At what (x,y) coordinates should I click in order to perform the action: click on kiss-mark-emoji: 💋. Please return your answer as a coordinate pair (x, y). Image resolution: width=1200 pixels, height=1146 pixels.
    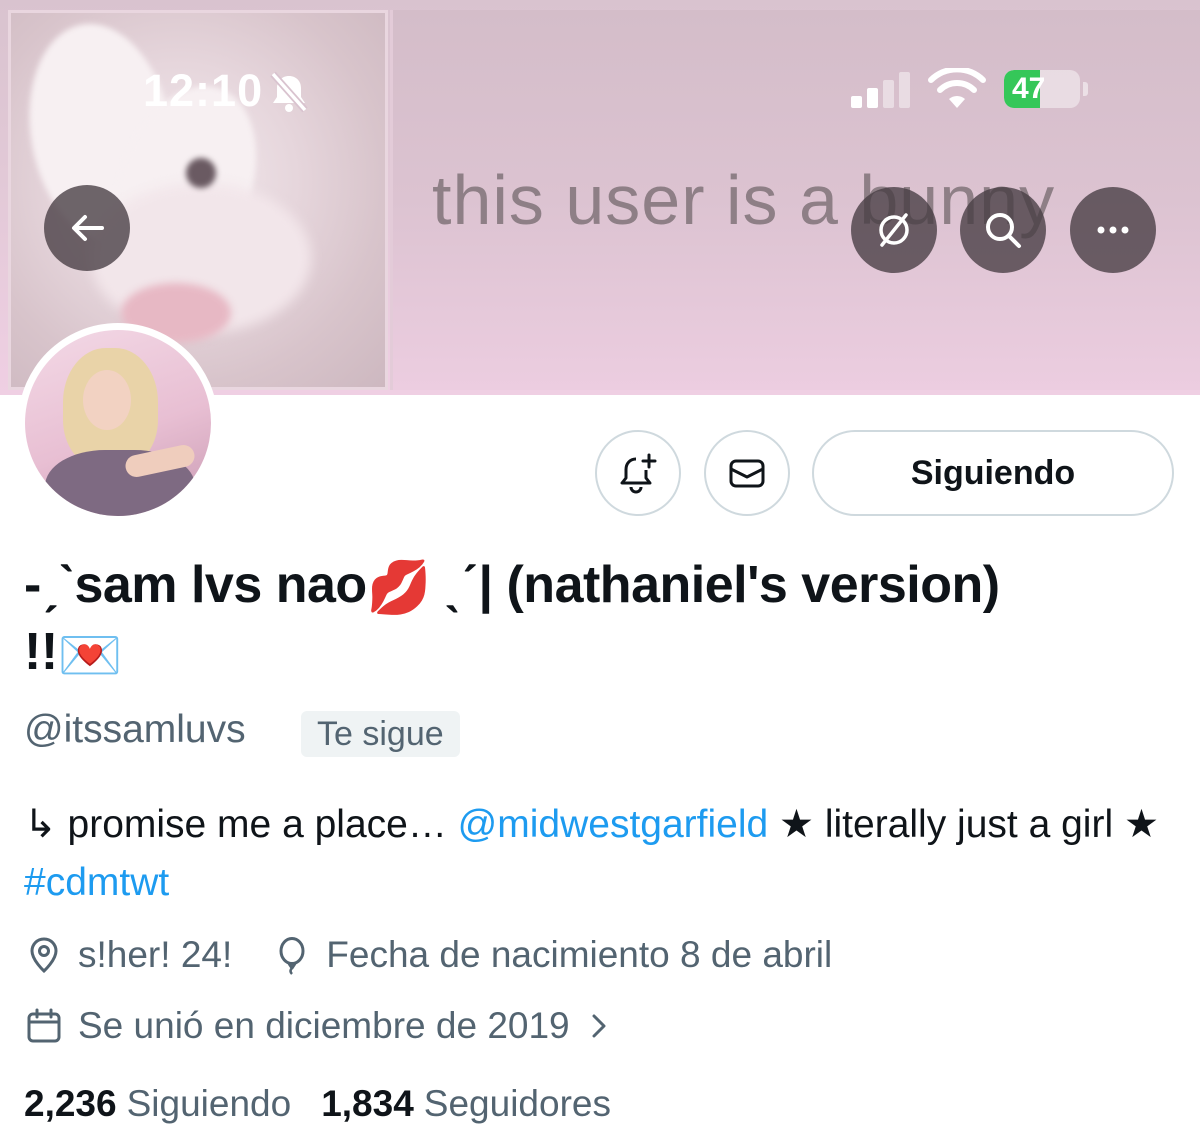
    Looking at the image, I should click on (399, 588).